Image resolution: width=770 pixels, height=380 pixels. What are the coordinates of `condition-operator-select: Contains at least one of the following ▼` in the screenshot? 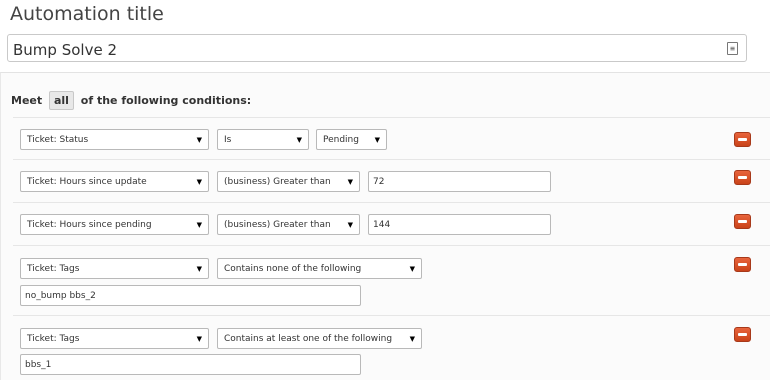 It's located at (319, 338).